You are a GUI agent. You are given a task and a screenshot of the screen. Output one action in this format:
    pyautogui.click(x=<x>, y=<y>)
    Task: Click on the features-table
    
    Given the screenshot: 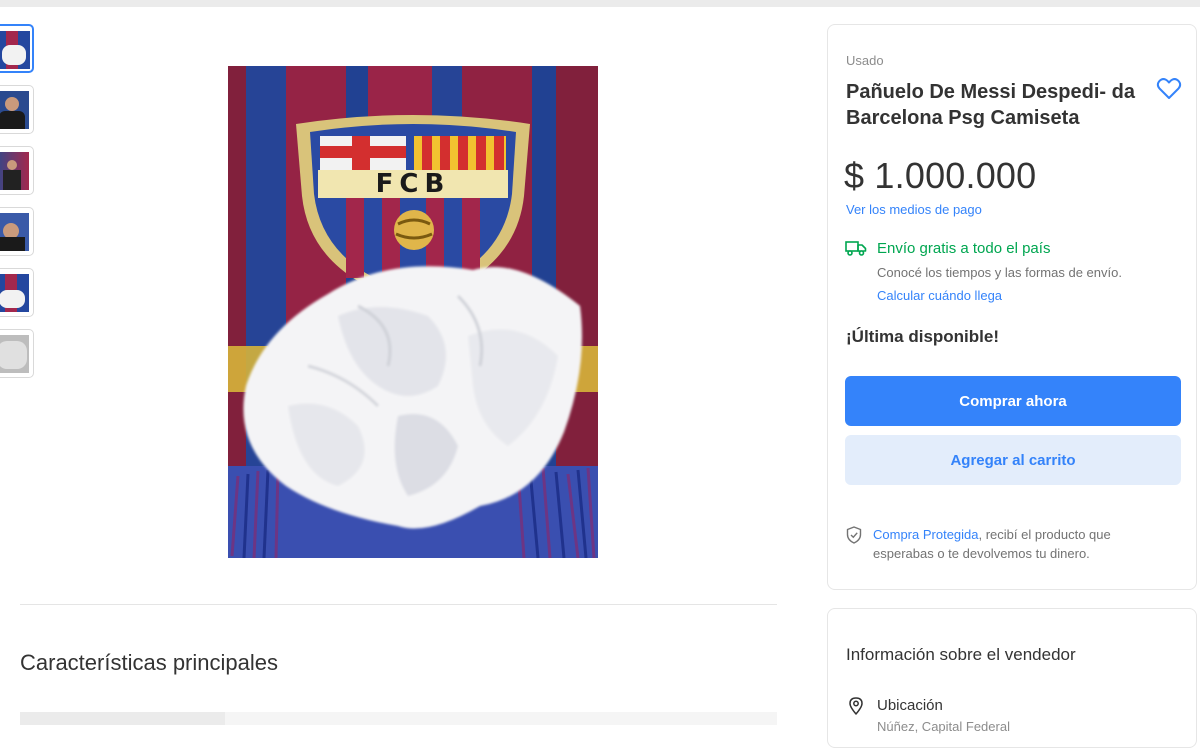 What is the action you would take?
    pyautogui.click(x=398, y=718)
    